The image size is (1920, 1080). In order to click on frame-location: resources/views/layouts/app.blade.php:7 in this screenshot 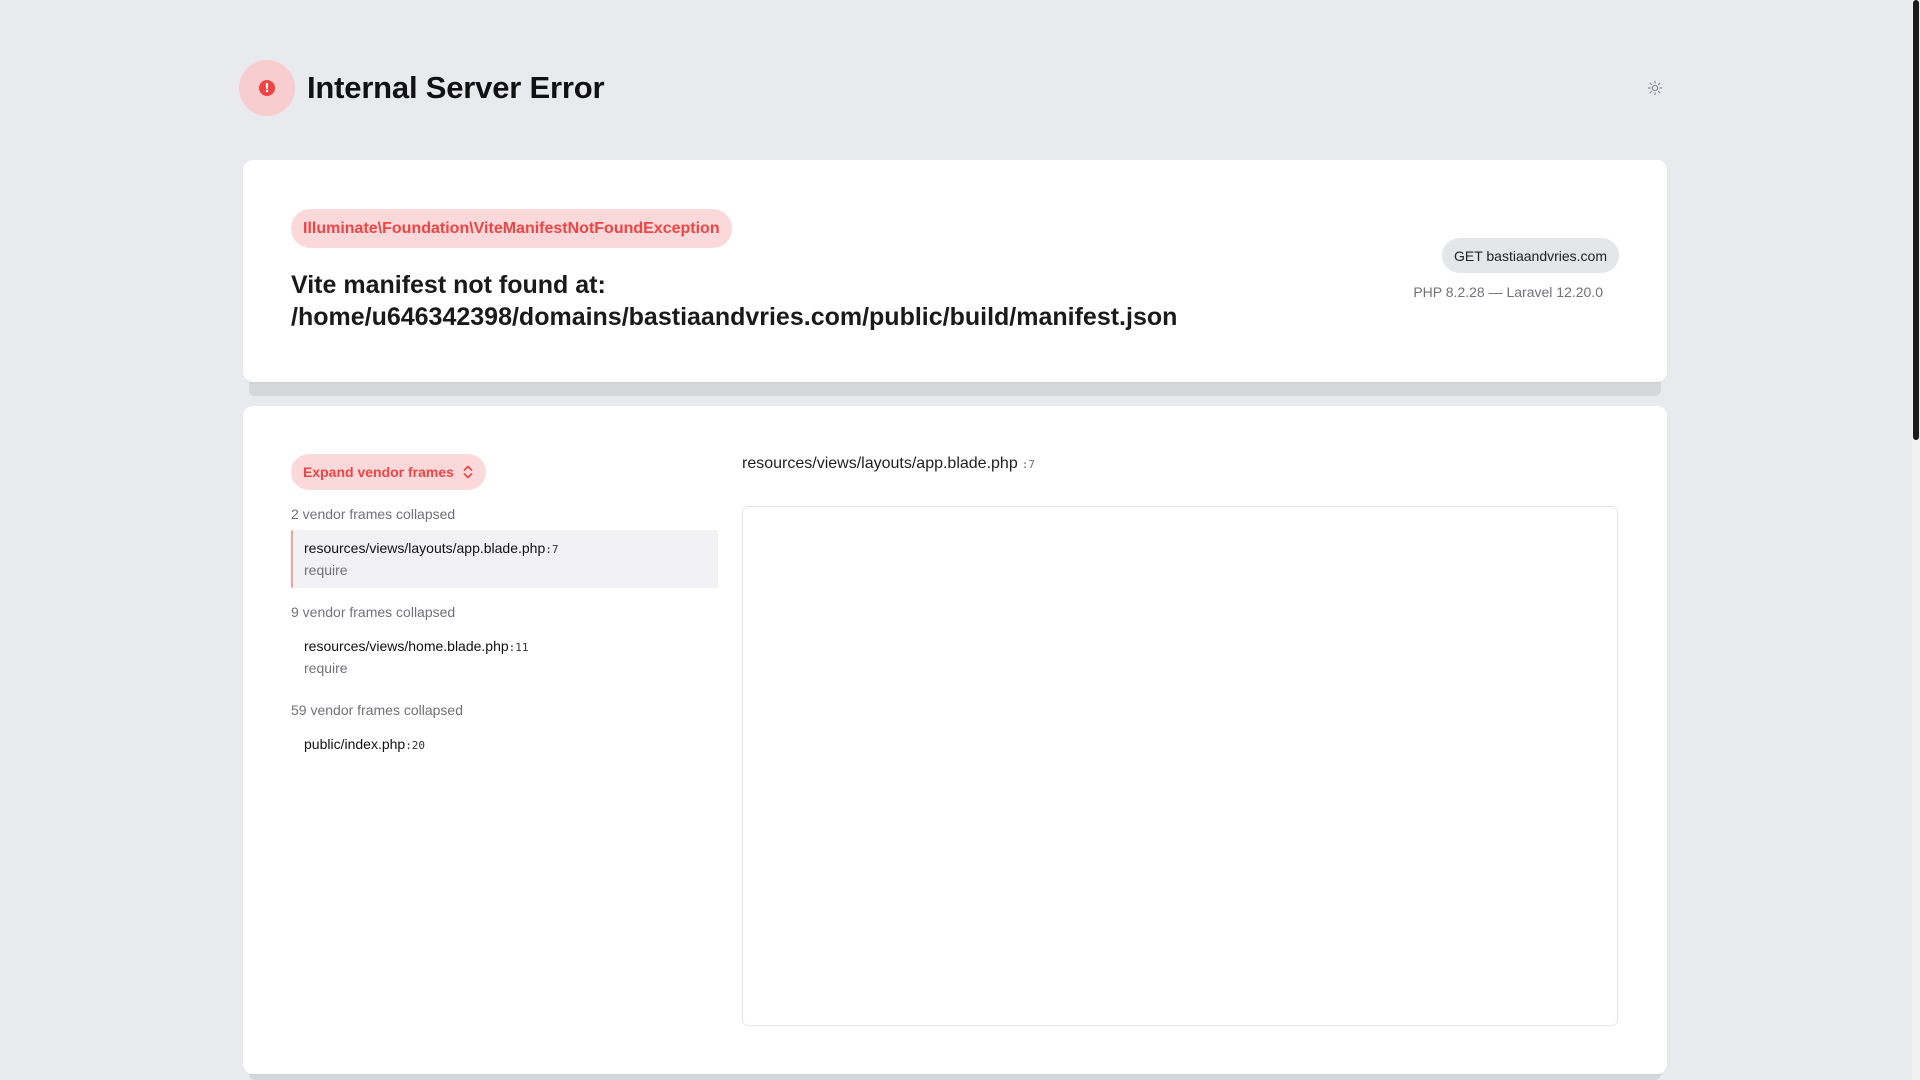, I will do `click(506, 549)`.